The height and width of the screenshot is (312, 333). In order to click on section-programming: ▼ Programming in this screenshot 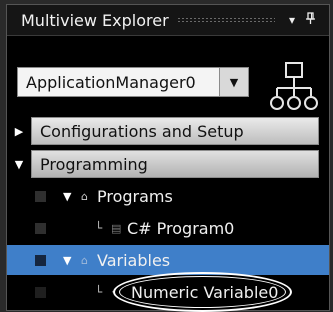, I will do `click(168, 164)`.